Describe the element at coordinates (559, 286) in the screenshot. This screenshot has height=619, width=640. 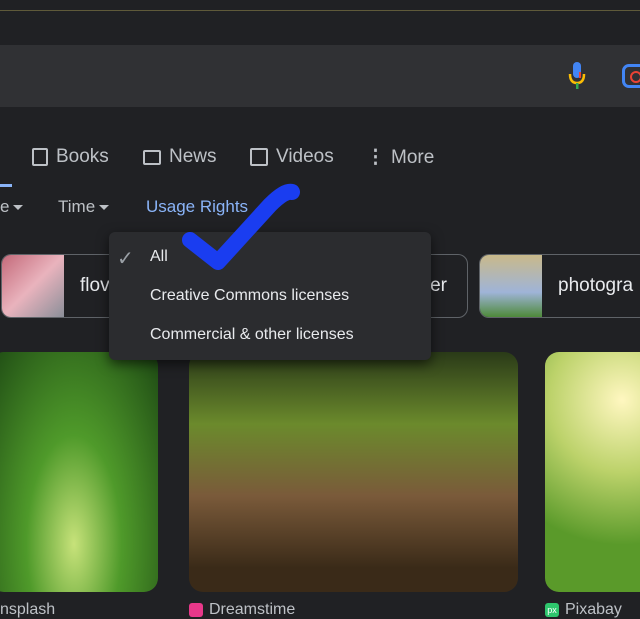
I see `related-chip: photogra` at that location.